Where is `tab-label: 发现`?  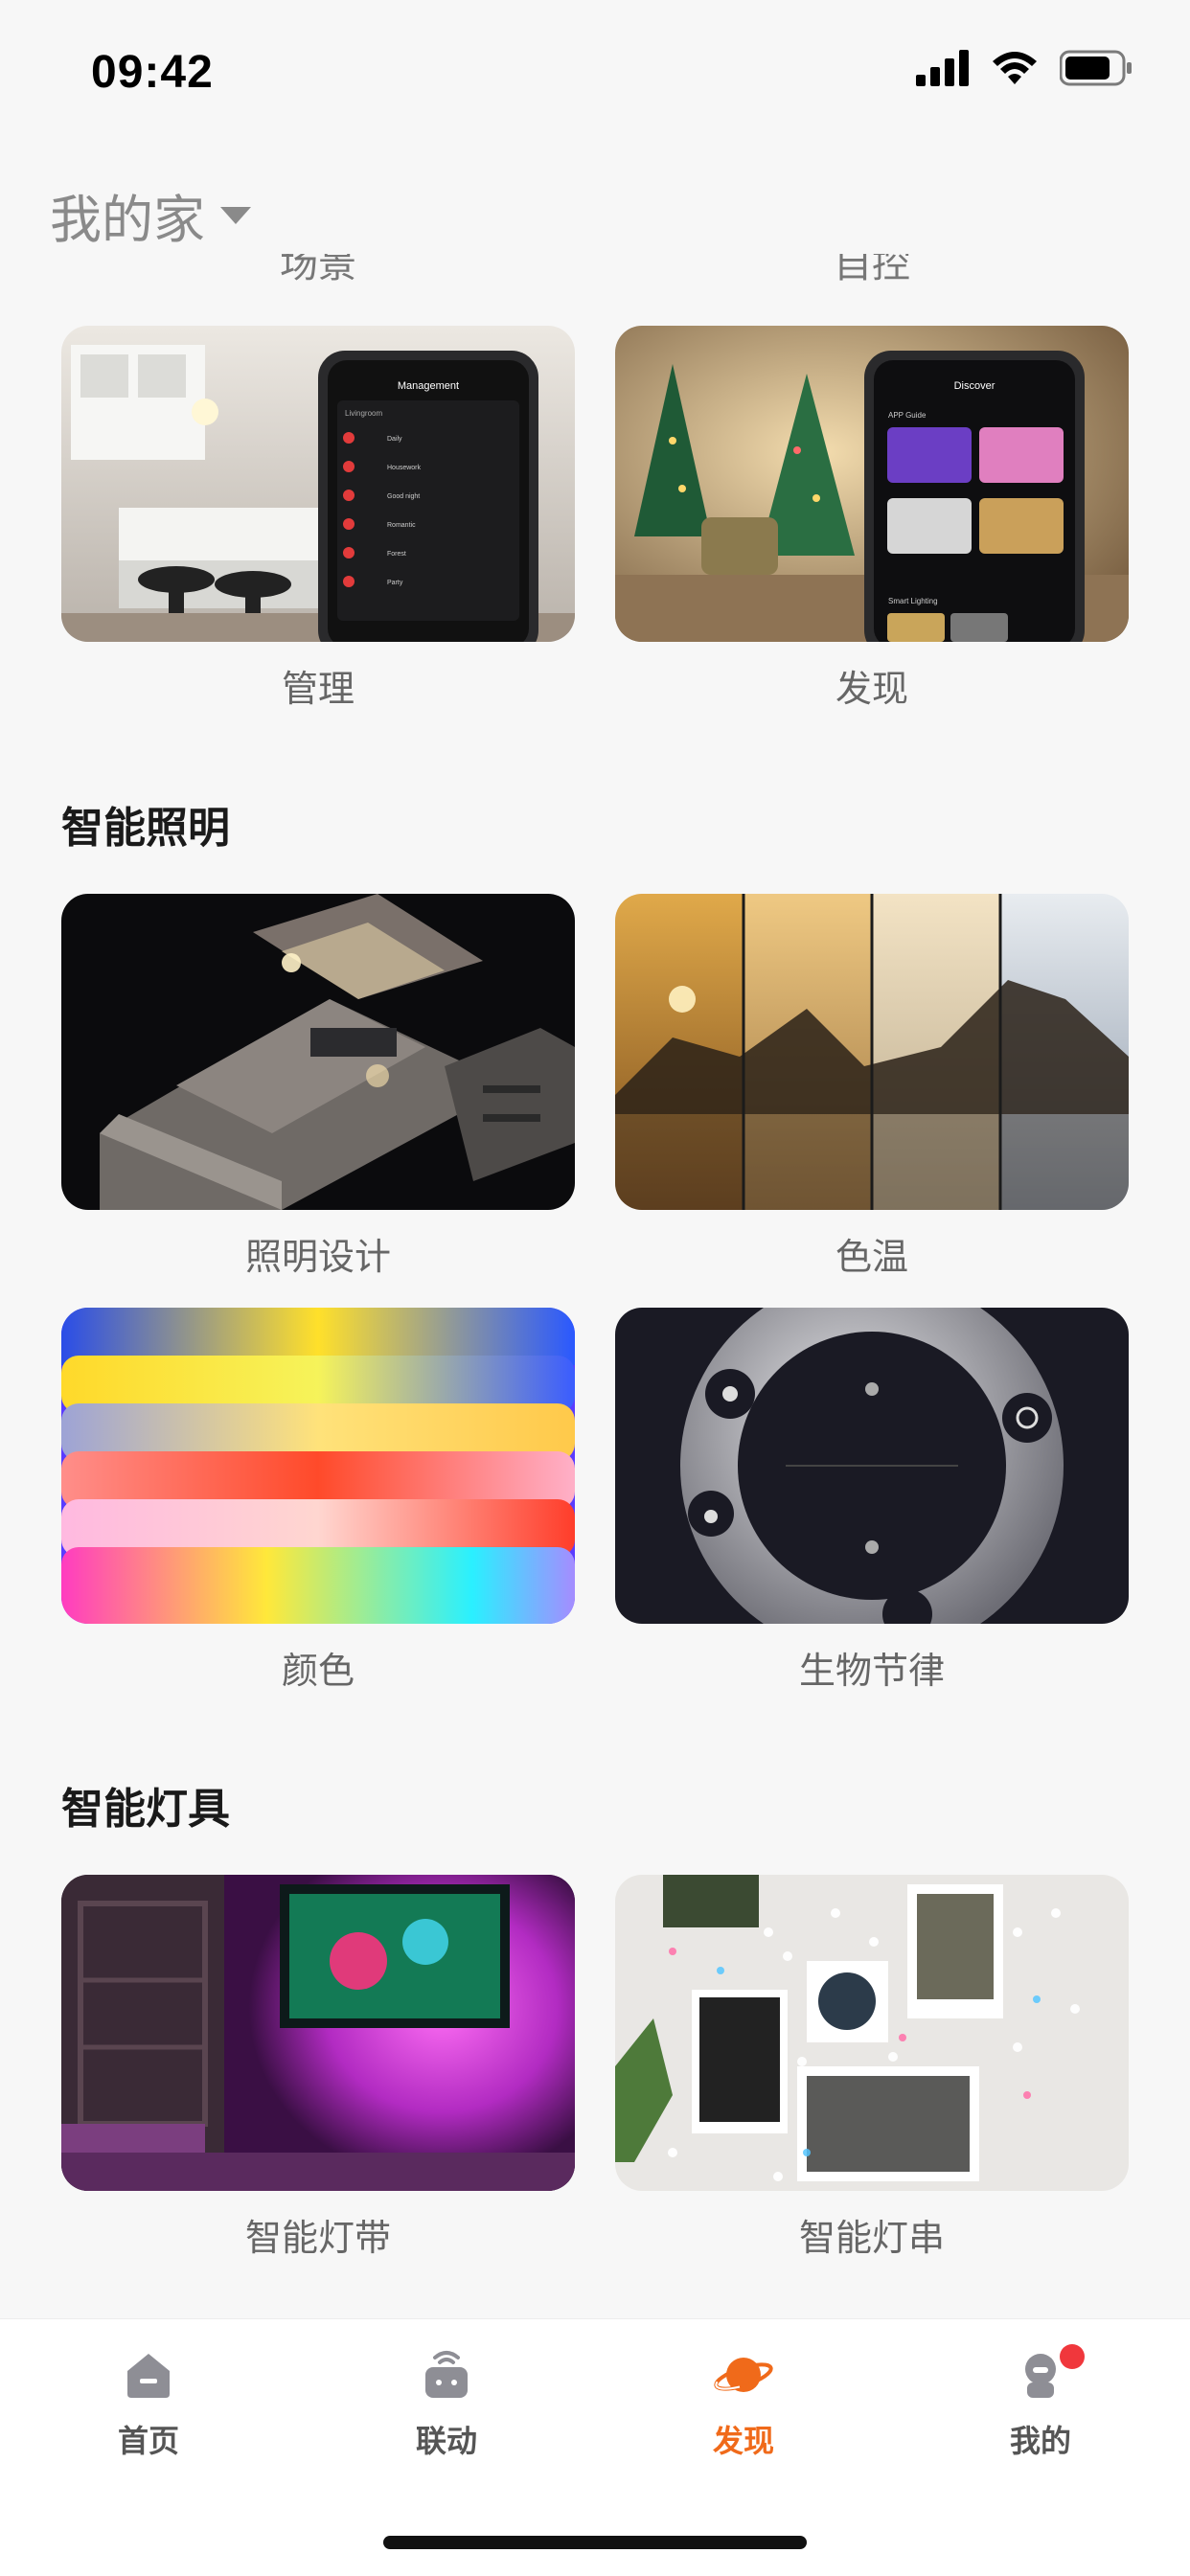
tab-label: 发现 is located at coordinates (743, 2441).